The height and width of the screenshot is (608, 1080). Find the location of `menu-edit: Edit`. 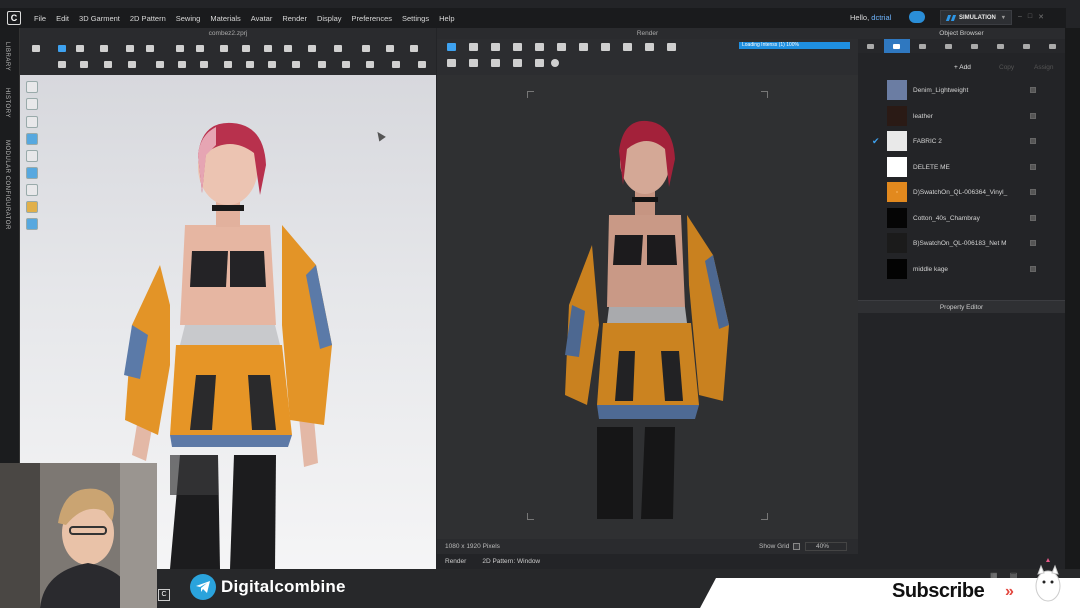

menu-edit: Edit is located at coordinates (62, 18).